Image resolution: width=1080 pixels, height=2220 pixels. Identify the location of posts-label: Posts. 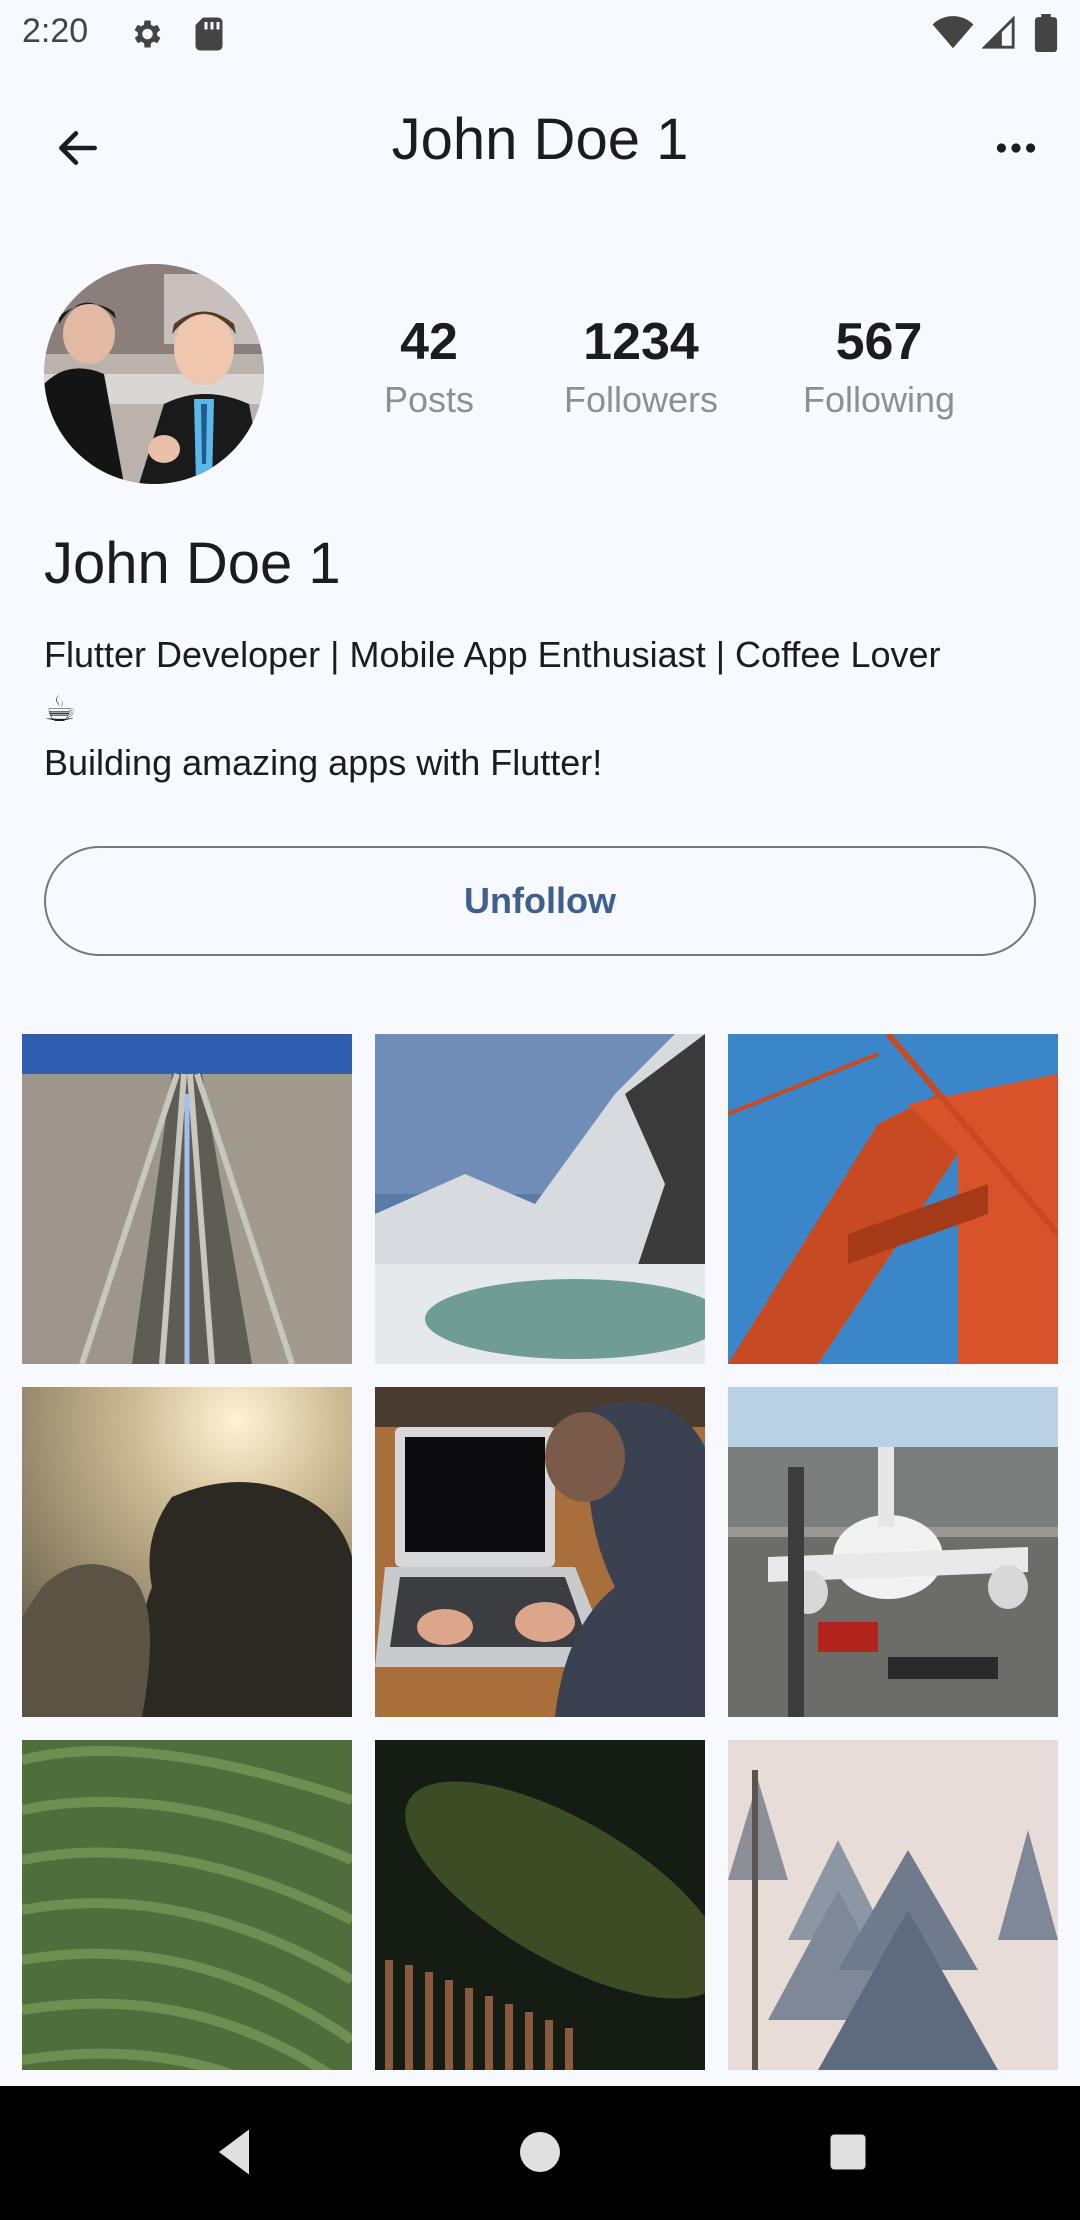
(429, 399).